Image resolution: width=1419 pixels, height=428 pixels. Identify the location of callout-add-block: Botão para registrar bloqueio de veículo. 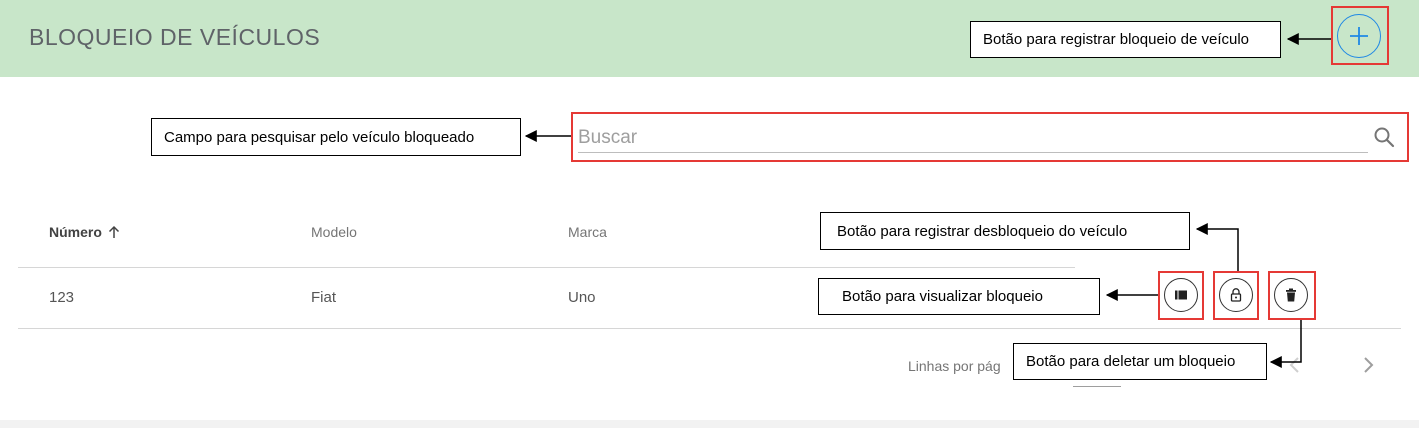
(1125, 39).